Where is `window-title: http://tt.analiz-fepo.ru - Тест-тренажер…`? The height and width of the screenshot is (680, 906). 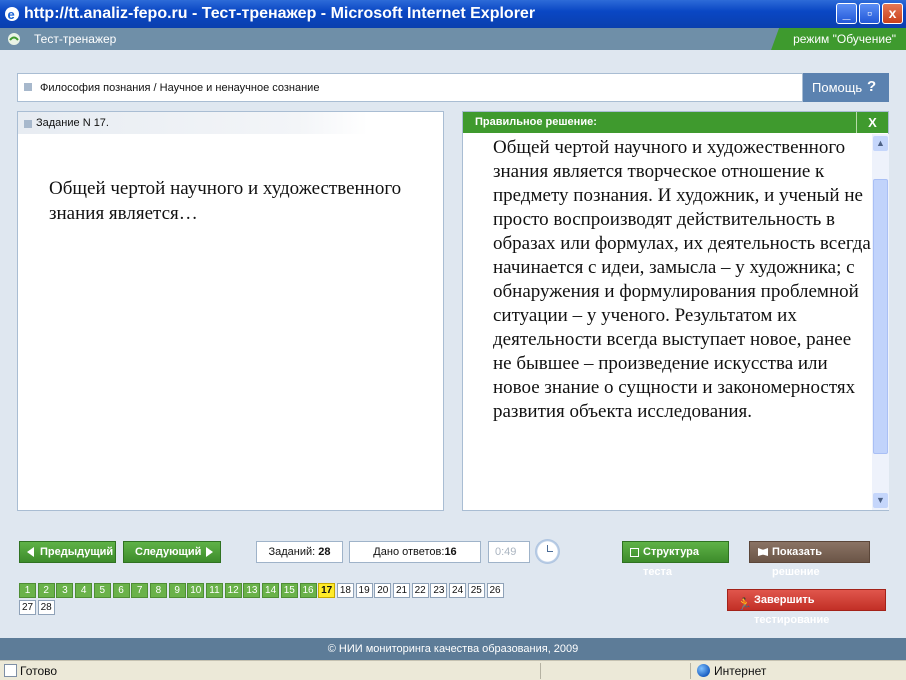 window-title: http://tt.analiz-fepo.ru - Тест-тренажер… is located at coordinates (280, 13).